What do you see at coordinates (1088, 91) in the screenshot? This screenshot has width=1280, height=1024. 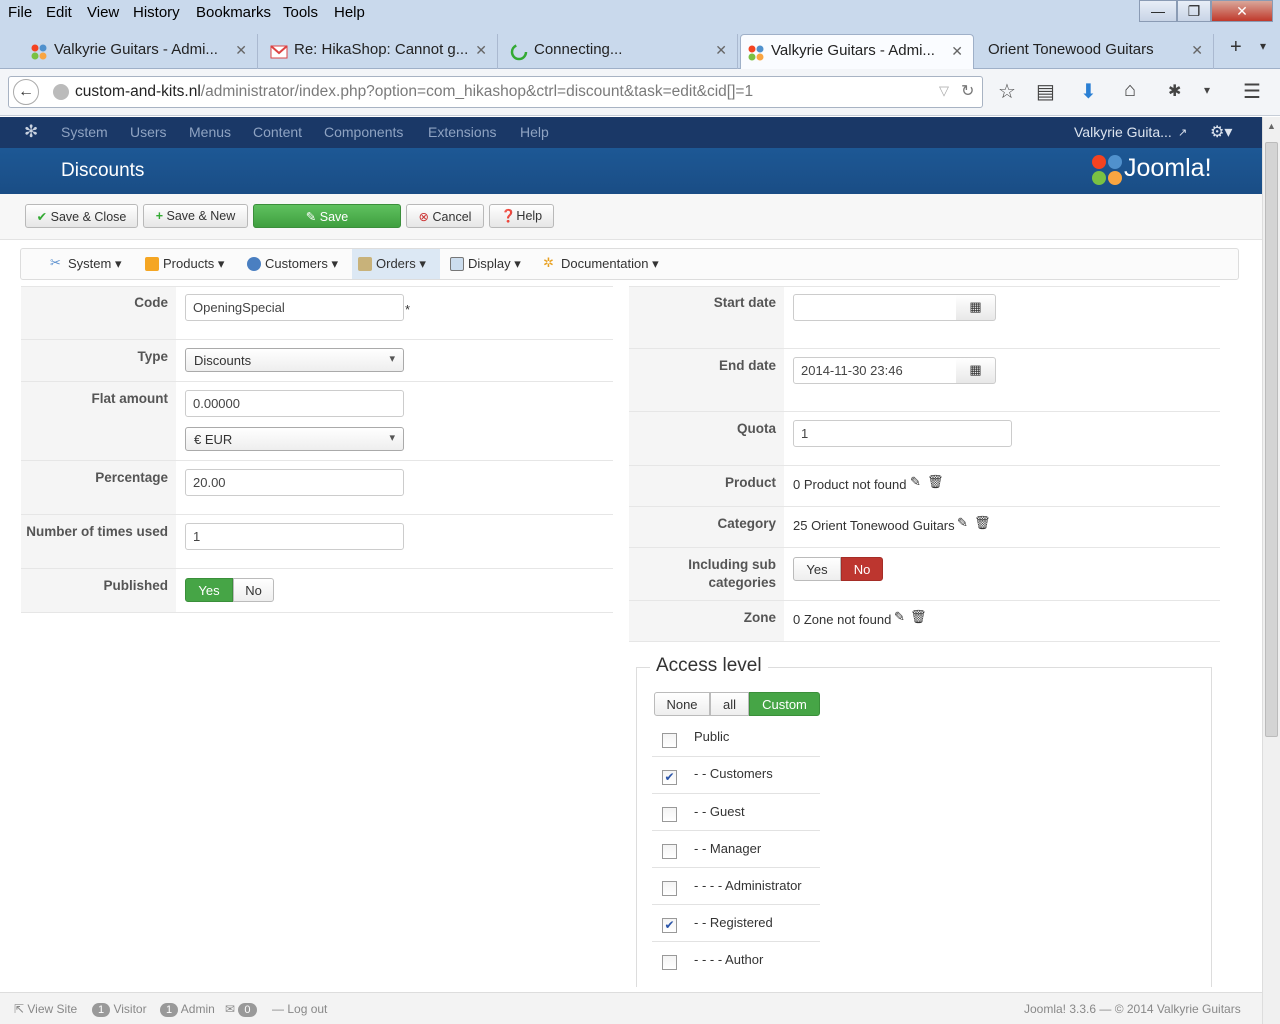 I see `downloads-icon: ⬇` at bounding box center [1088, 91].